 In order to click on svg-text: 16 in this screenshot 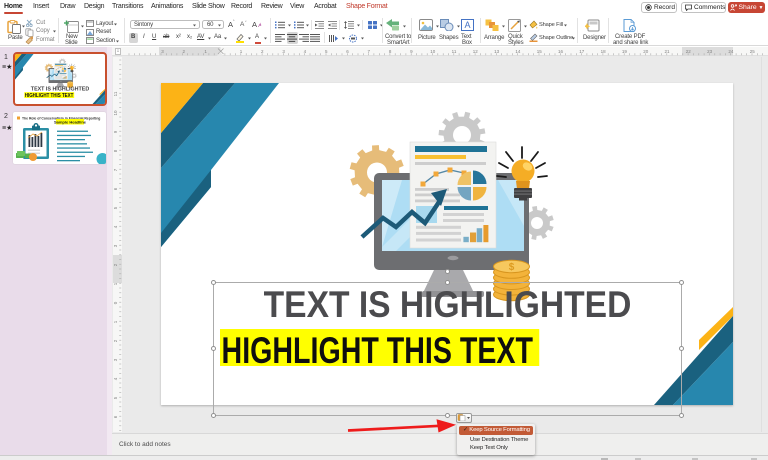, I will do `click(561, 51)`.